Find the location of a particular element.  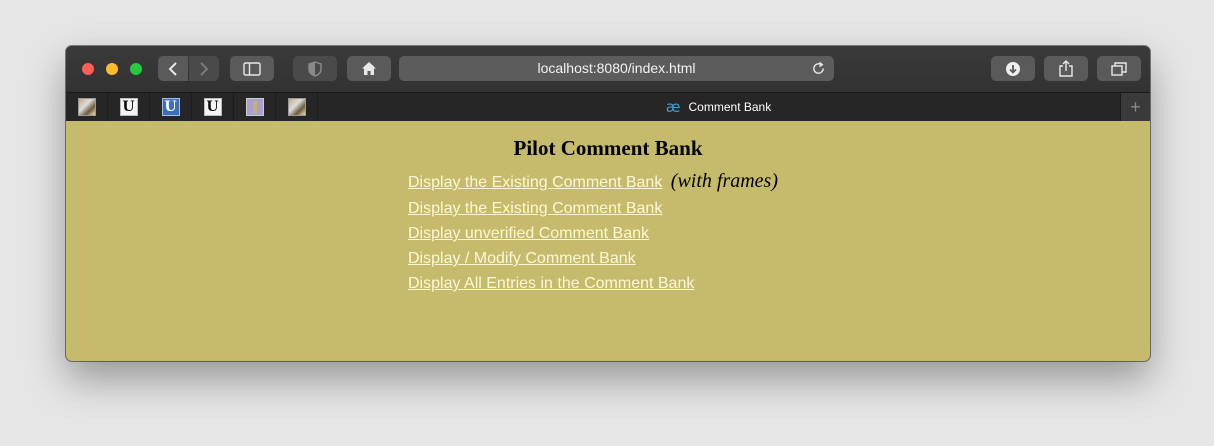

shield-icon is located at coordinates (315, 68).